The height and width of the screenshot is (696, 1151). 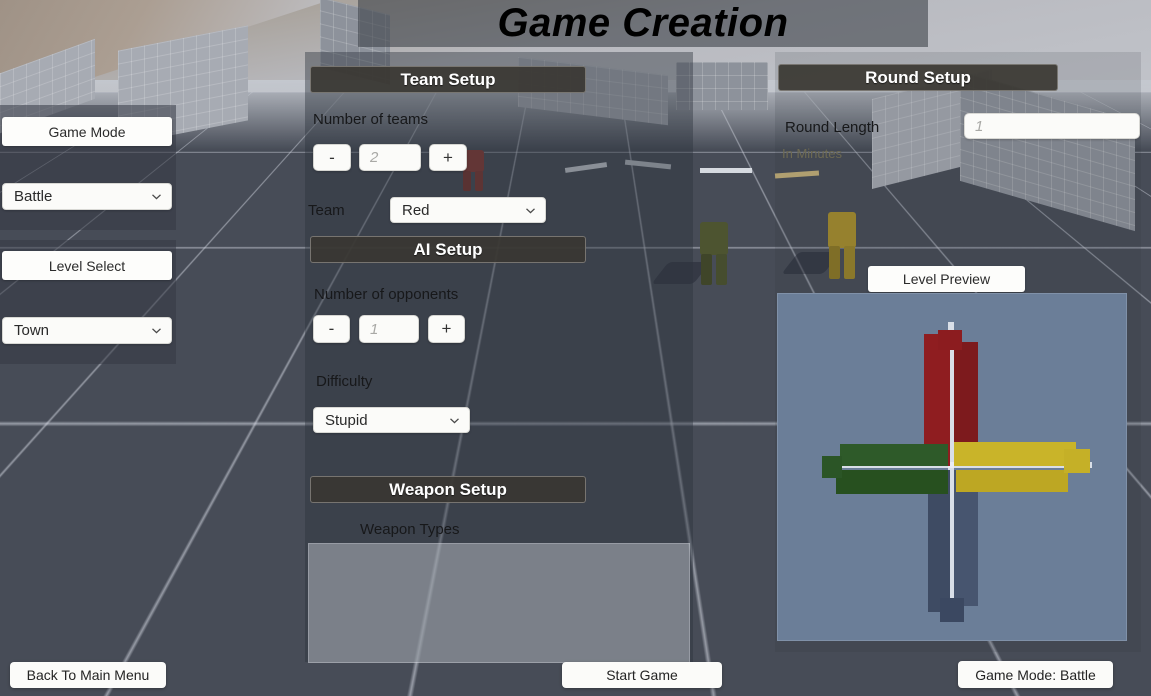 What do you see at coordinates (1052, 126) in the screenshot?
I see `round-length-input: 1` at bounding box center [1052, 126].